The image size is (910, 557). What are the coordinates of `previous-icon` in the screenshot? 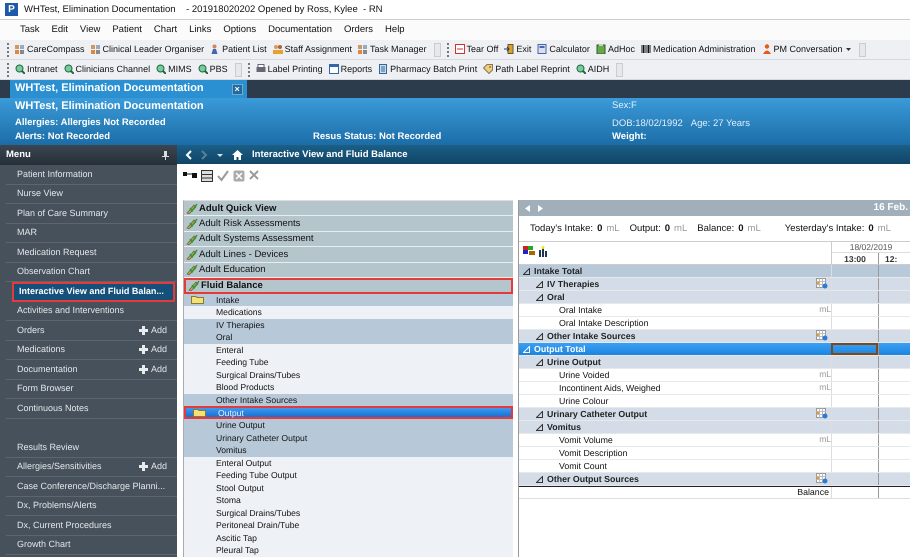 It's located at (527, 208).